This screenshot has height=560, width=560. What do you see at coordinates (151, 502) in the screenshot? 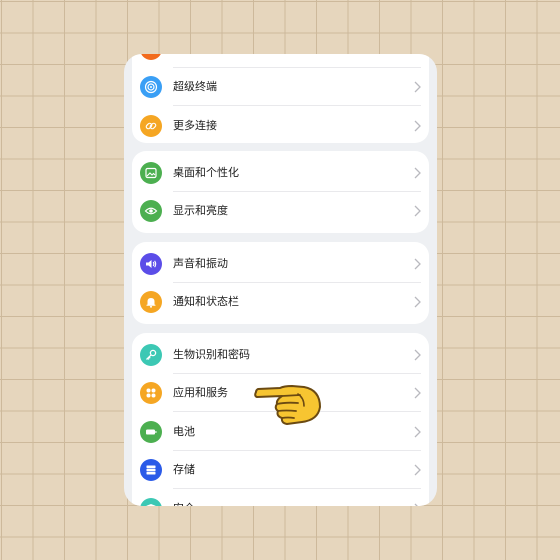
I see `shield-icon` at bounding box center [151, 502].